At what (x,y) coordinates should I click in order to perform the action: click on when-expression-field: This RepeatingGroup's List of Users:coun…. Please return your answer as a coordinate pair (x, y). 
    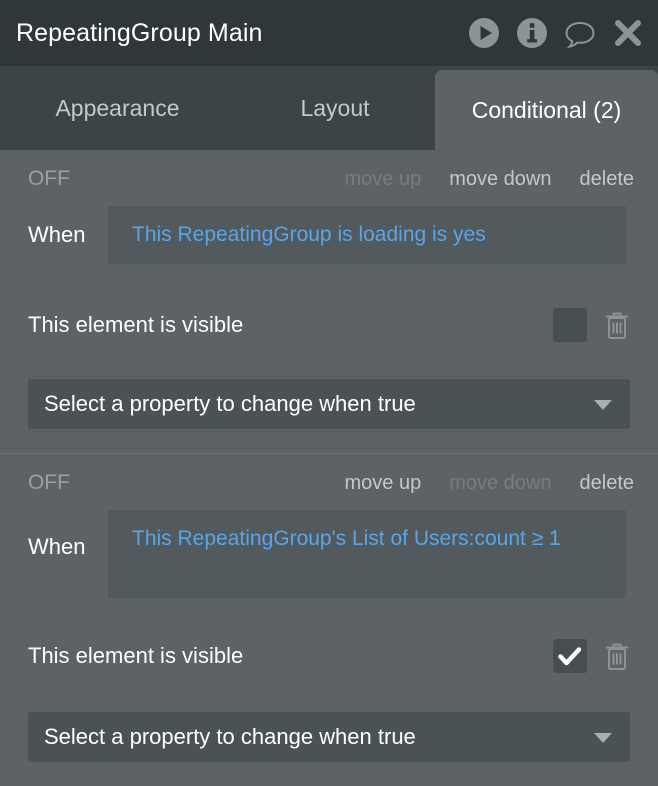
    Looking at the image, I should click on (367, 554).